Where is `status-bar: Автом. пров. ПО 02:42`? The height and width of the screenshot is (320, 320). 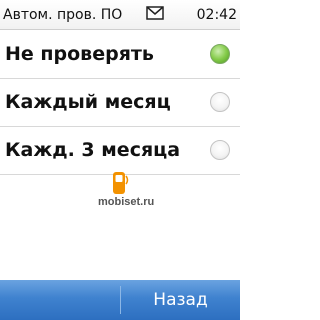 status-bar: Автом. пров. ПО 02:42 is located at coordinates (120, 15).